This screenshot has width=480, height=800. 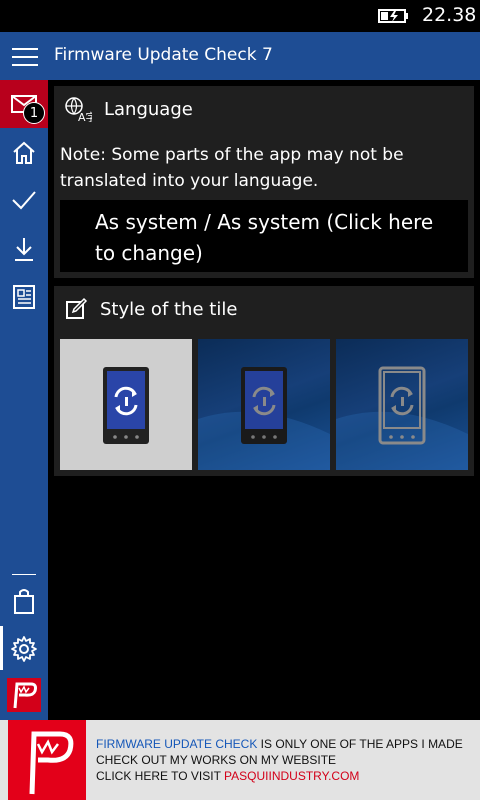 I want to click on sidebar-item-download, so click(x=24, y=249).